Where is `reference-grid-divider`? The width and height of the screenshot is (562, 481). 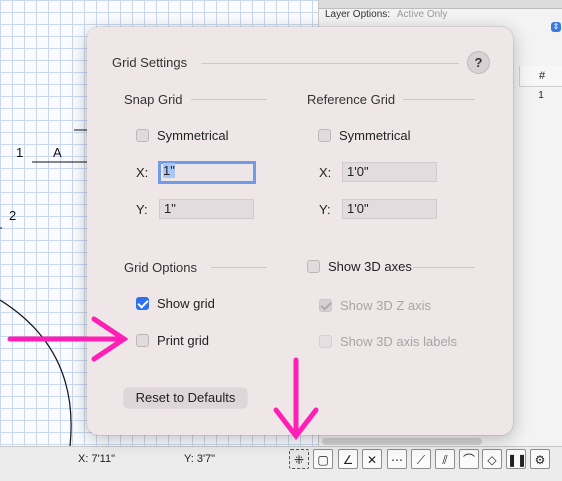 reference-grid-divider is located at coordinates (439, 99).